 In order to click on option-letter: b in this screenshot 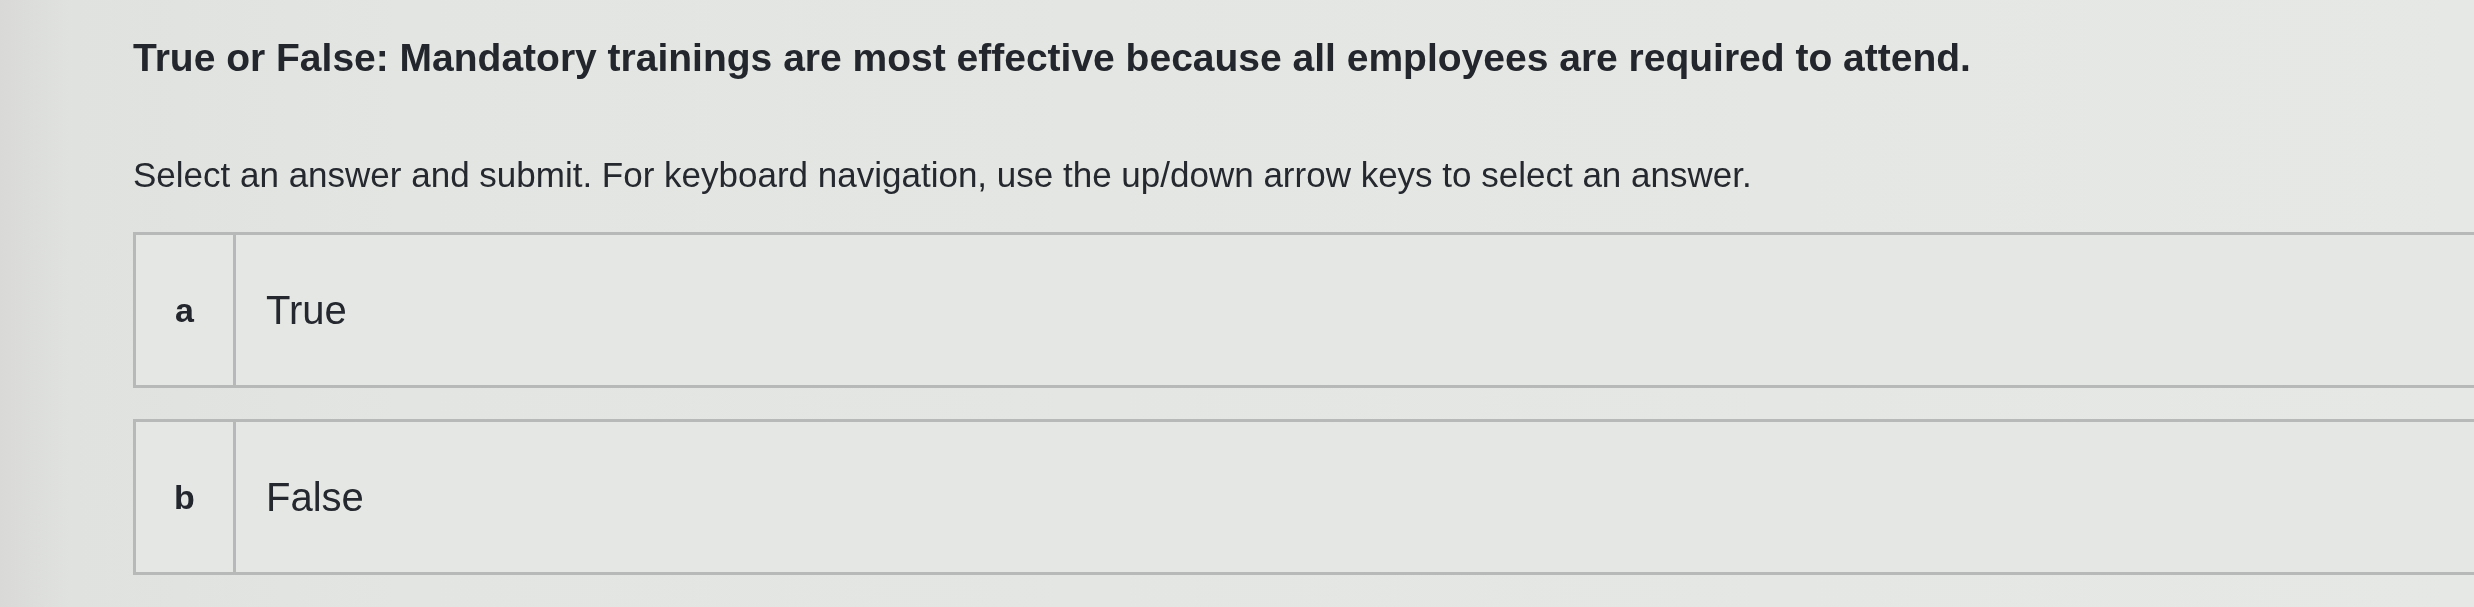, I will do `click(186, 497)`.